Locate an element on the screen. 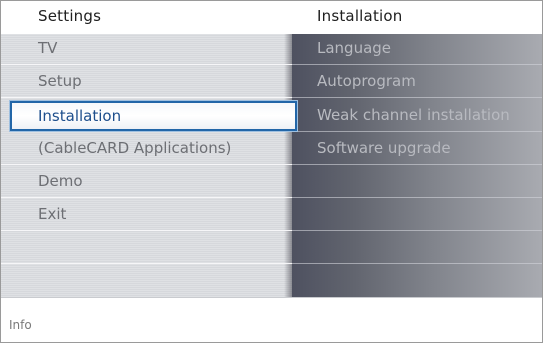  submenu-item-weak-channel-installation: Weak channel installation is located at coordinates (417, 116).